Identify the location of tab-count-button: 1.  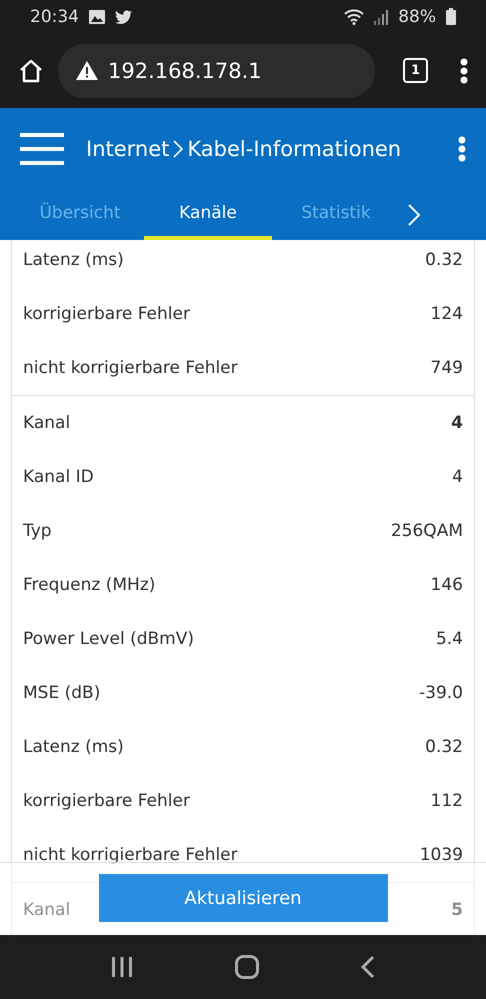
(415, 70).